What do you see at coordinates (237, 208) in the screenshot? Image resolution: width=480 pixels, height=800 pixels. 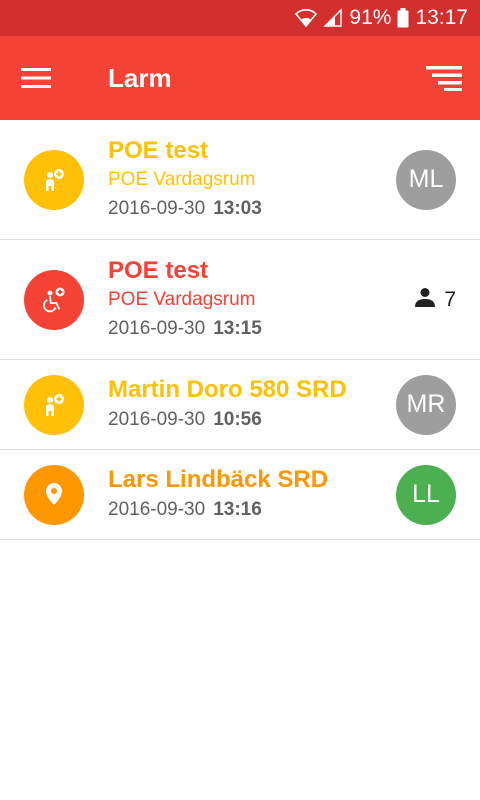 I see `alarm-time: 13:03` at bounding box center [237, 208].